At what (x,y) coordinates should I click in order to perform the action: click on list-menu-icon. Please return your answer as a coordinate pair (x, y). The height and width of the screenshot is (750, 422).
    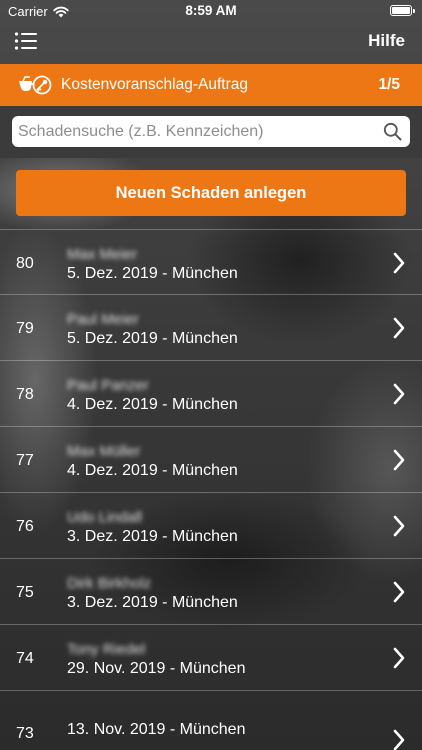
    Looking at the image, I should click on (26, 41).